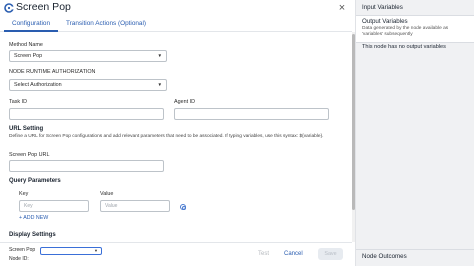  I want to click on screen-pop-label: Screen Pop, so click(22, 250).